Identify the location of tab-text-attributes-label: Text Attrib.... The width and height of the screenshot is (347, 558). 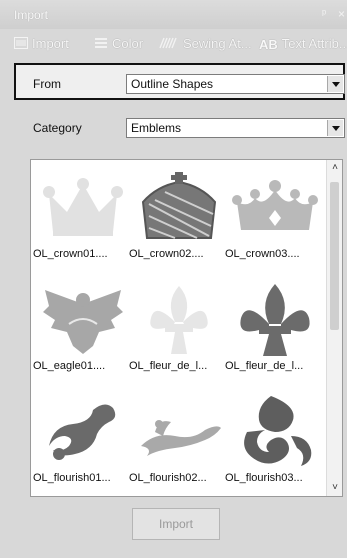
(314, 43).